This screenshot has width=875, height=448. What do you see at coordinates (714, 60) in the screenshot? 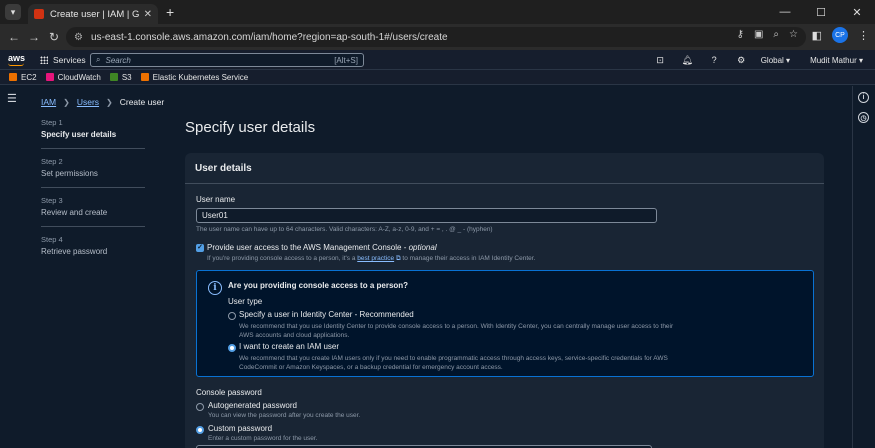
I see `help-icon: ?` at bounding box center [714, 60].